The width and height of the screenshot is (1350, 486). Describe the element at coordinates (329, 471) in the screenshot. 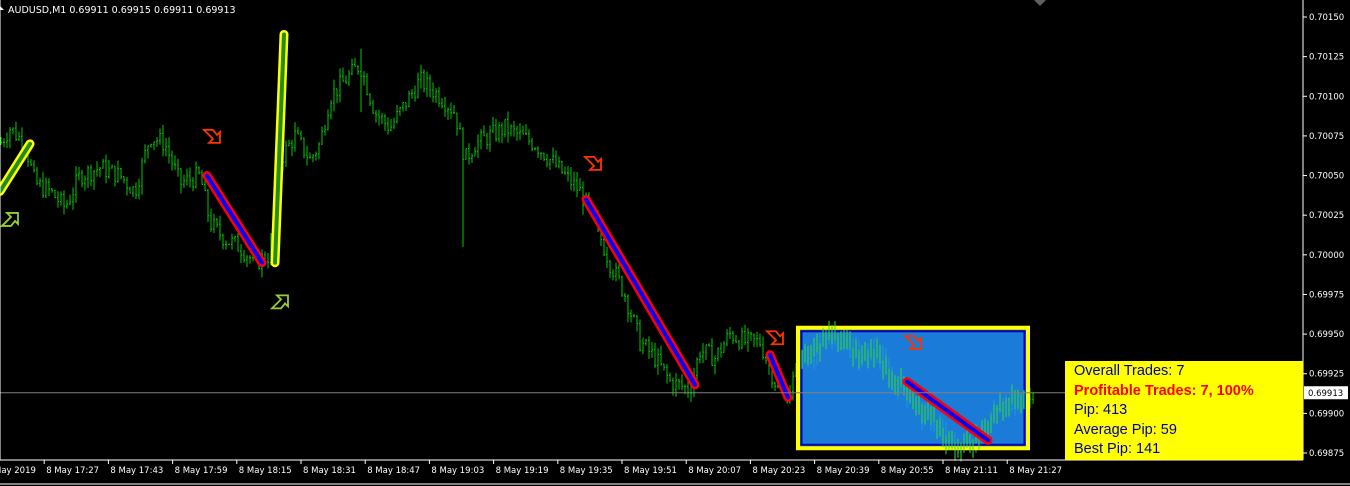

I see `x-tick-label: 8 May 18:31` at that location.